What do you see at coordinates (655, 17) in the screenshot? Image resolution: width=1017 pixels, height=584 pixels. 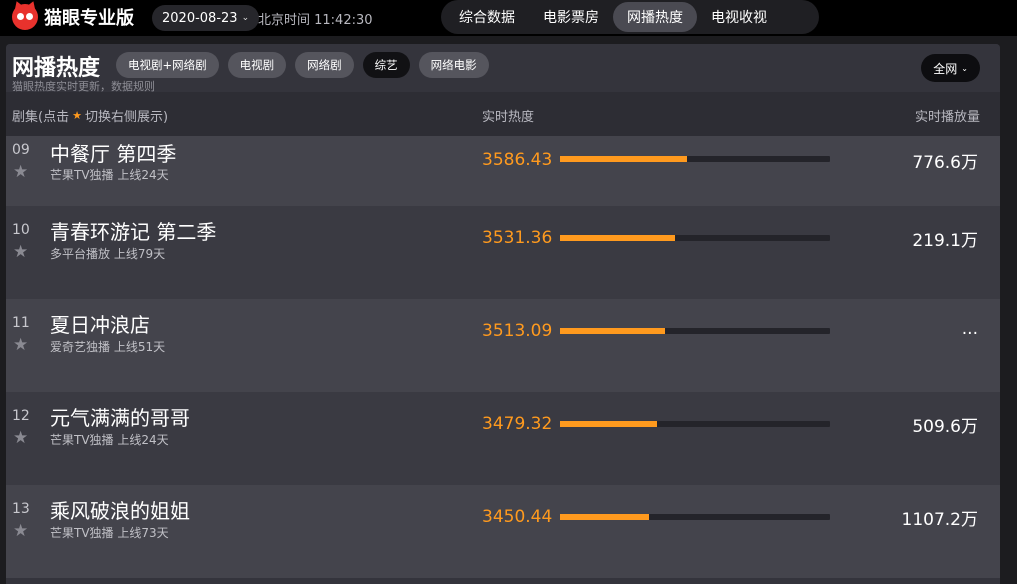 I see `nav-tab: 网播热度` at bounding box center [655, 17].